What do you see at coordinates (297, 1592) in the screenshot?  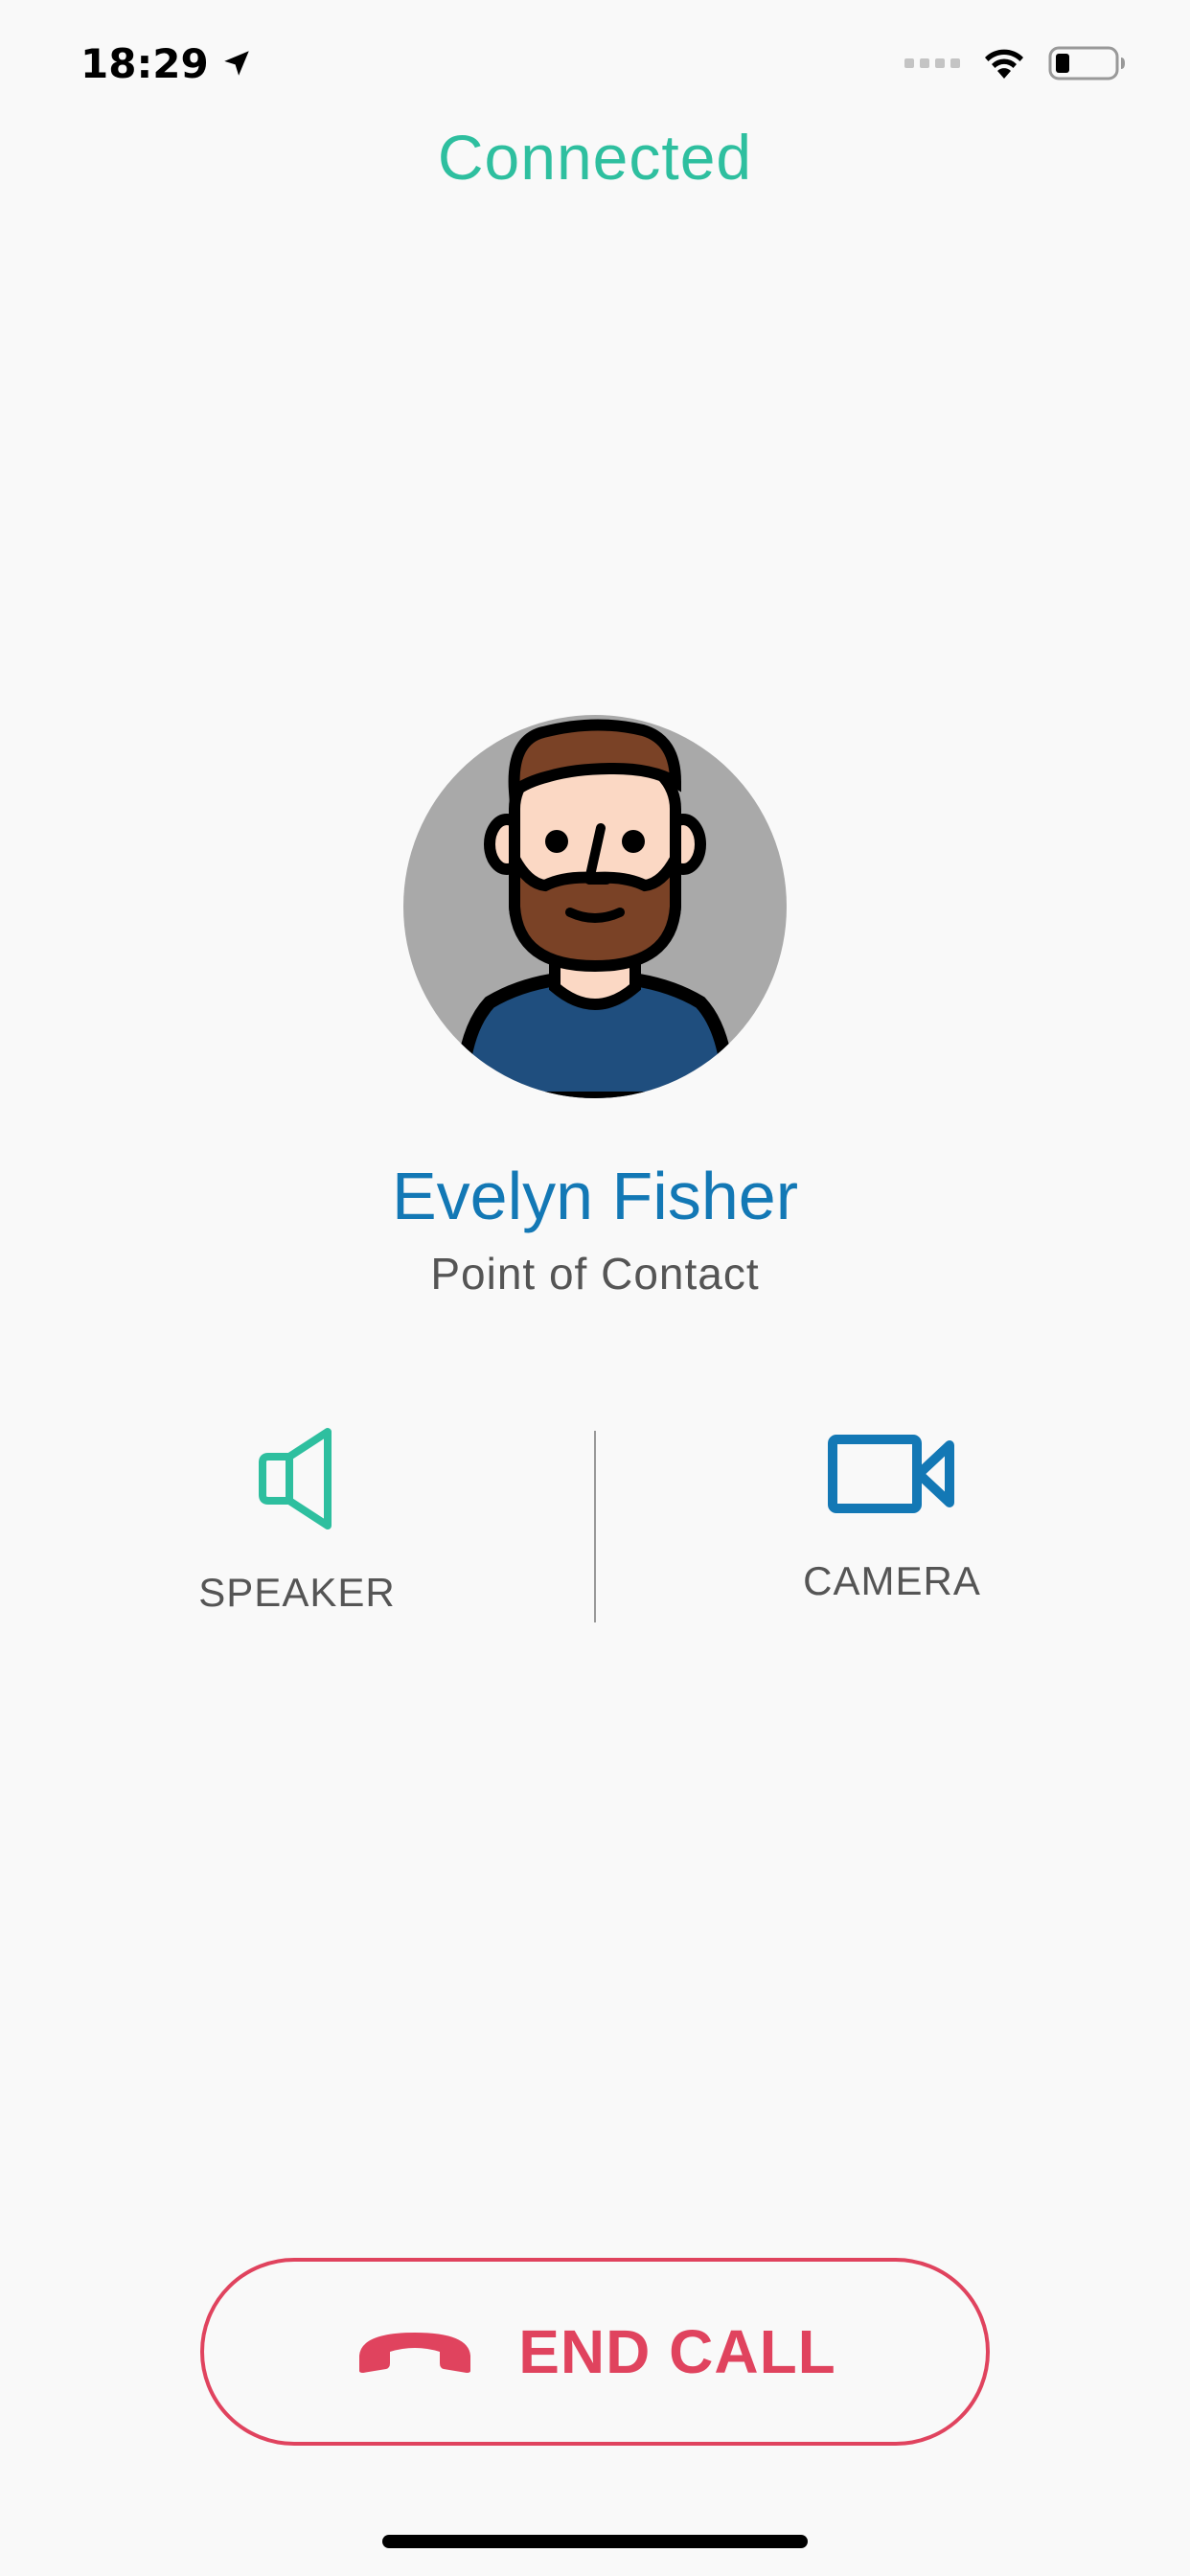 I see `speaker-label: SPEAKER` at bounding box center [297, 1592].